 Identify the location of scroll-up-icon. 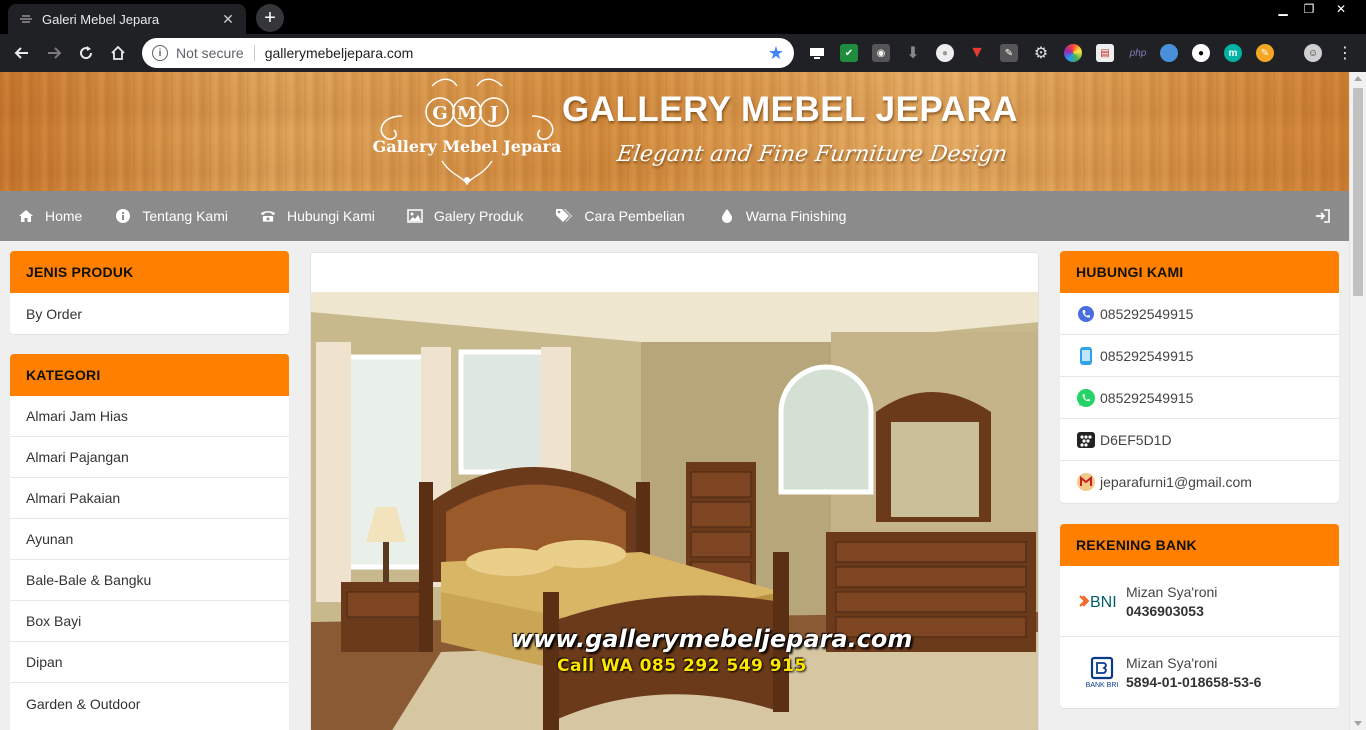
(1358, 78).